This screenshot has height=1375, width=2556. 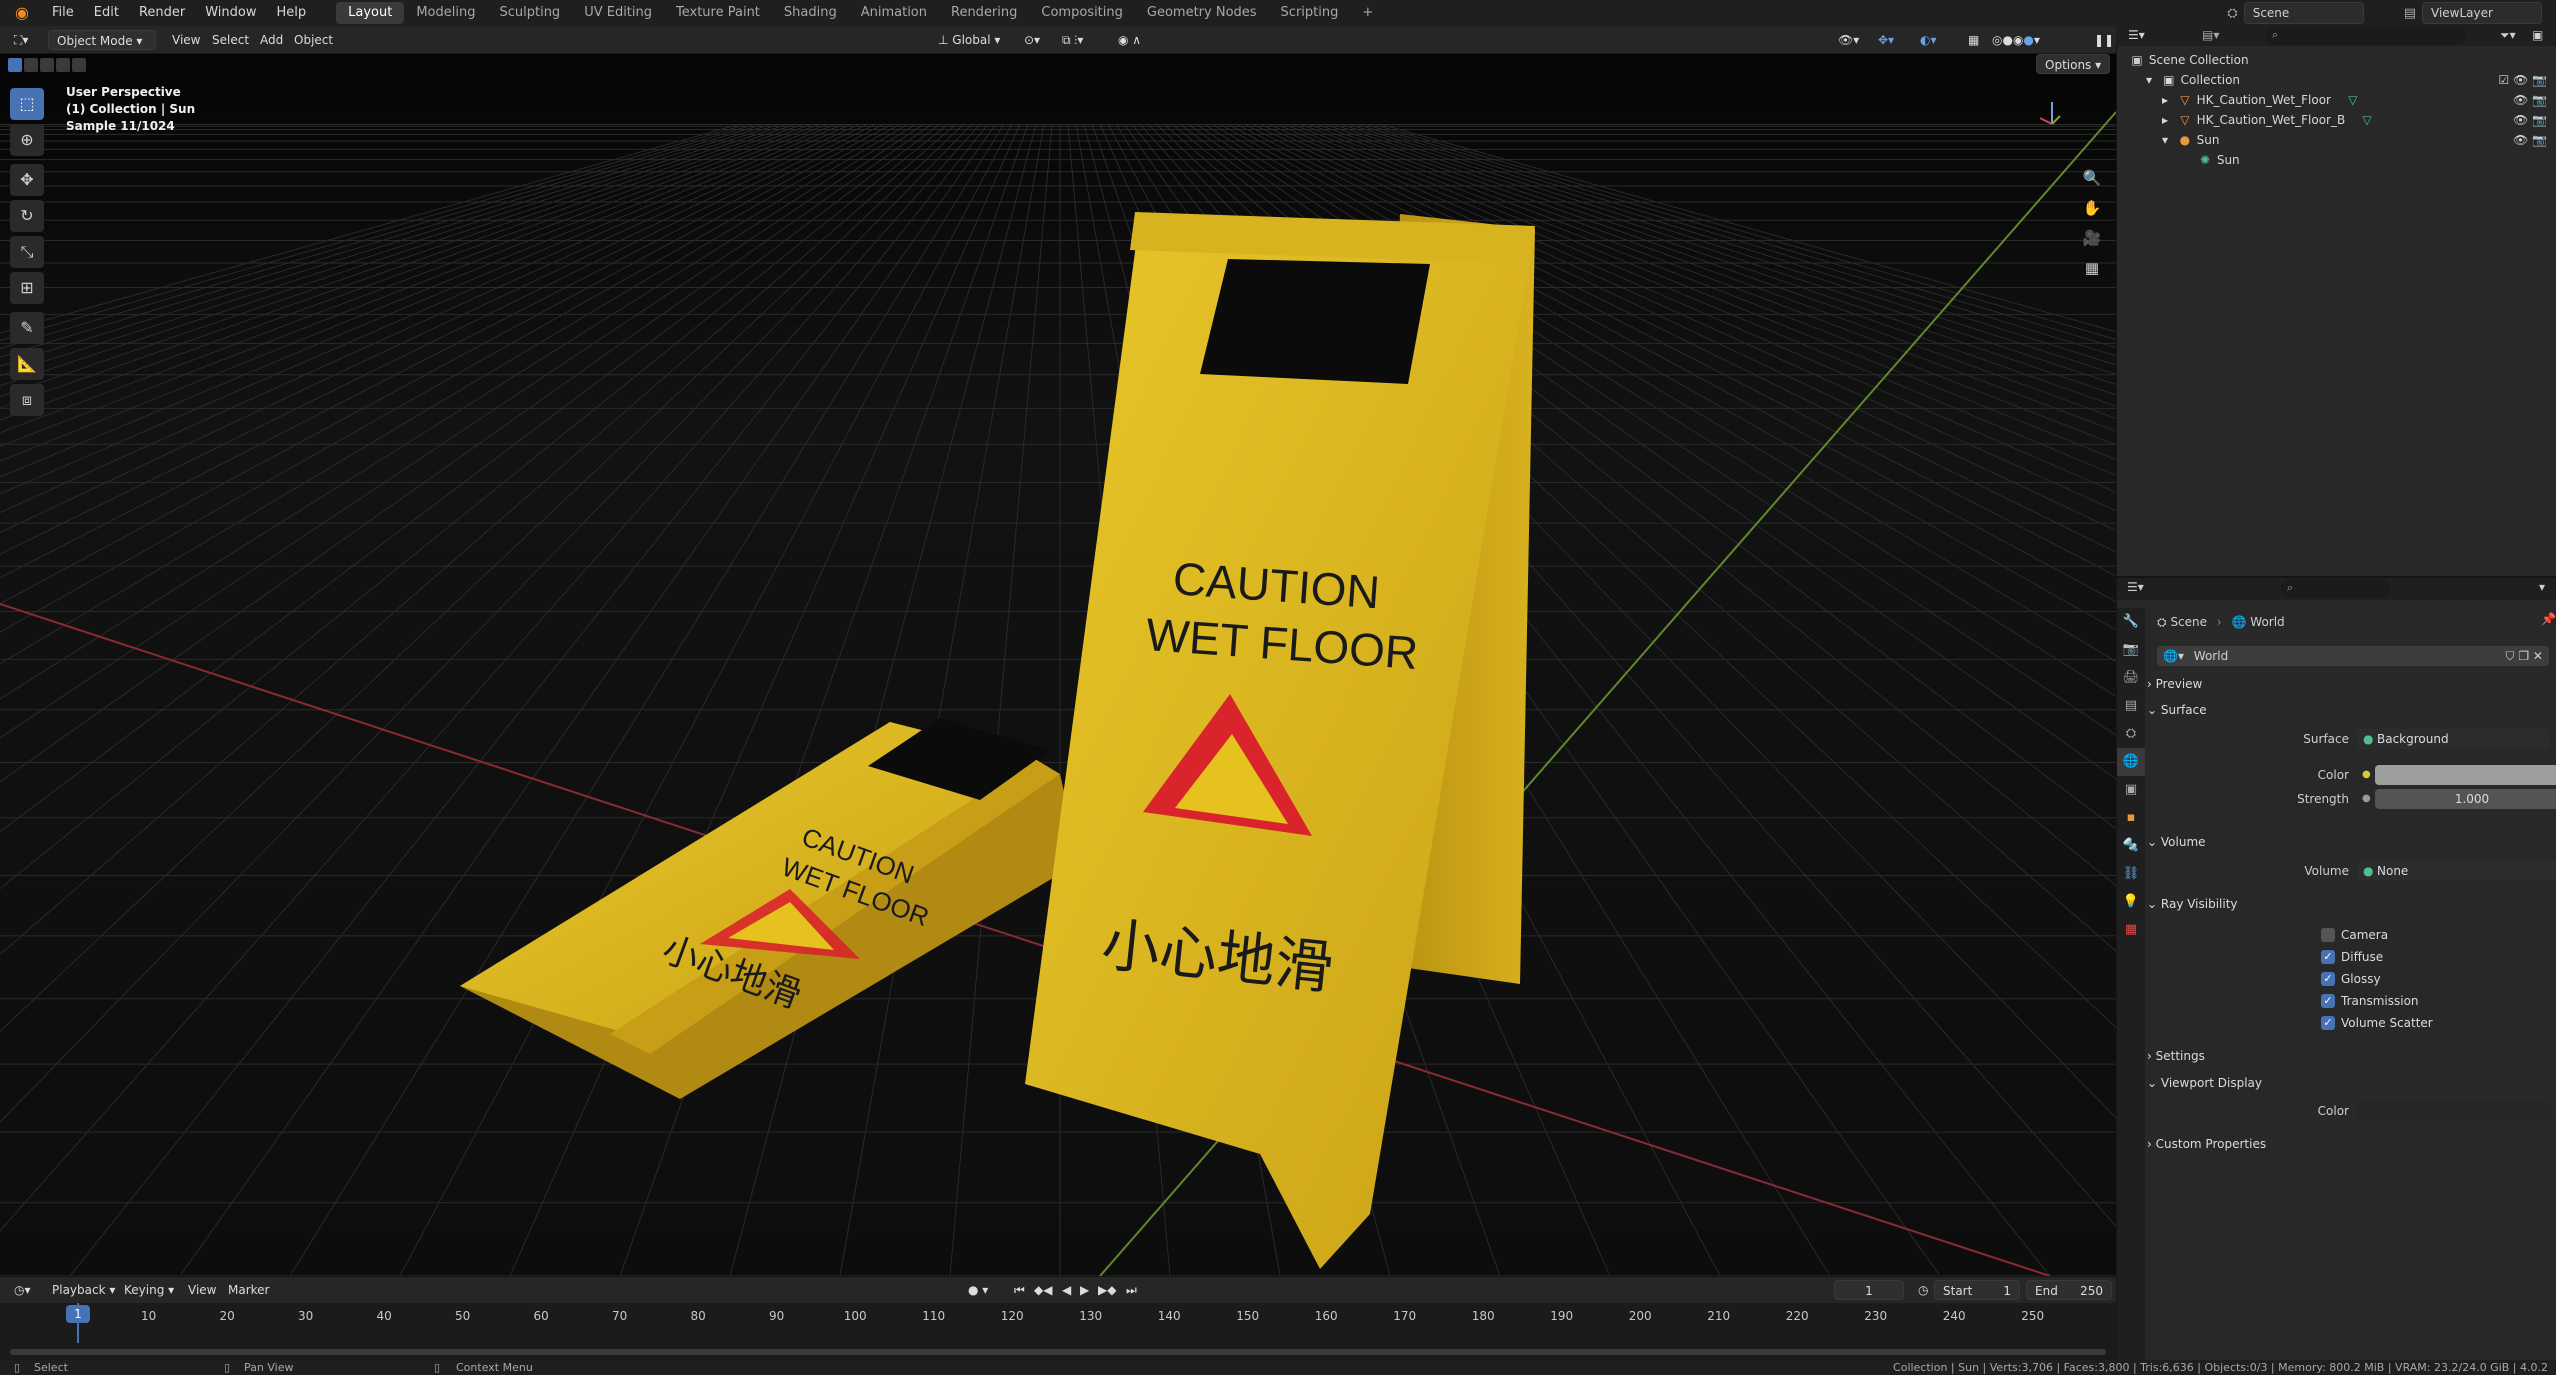 I want to click on visibility-icon: 👁▾, so click(x=1848, y=40).